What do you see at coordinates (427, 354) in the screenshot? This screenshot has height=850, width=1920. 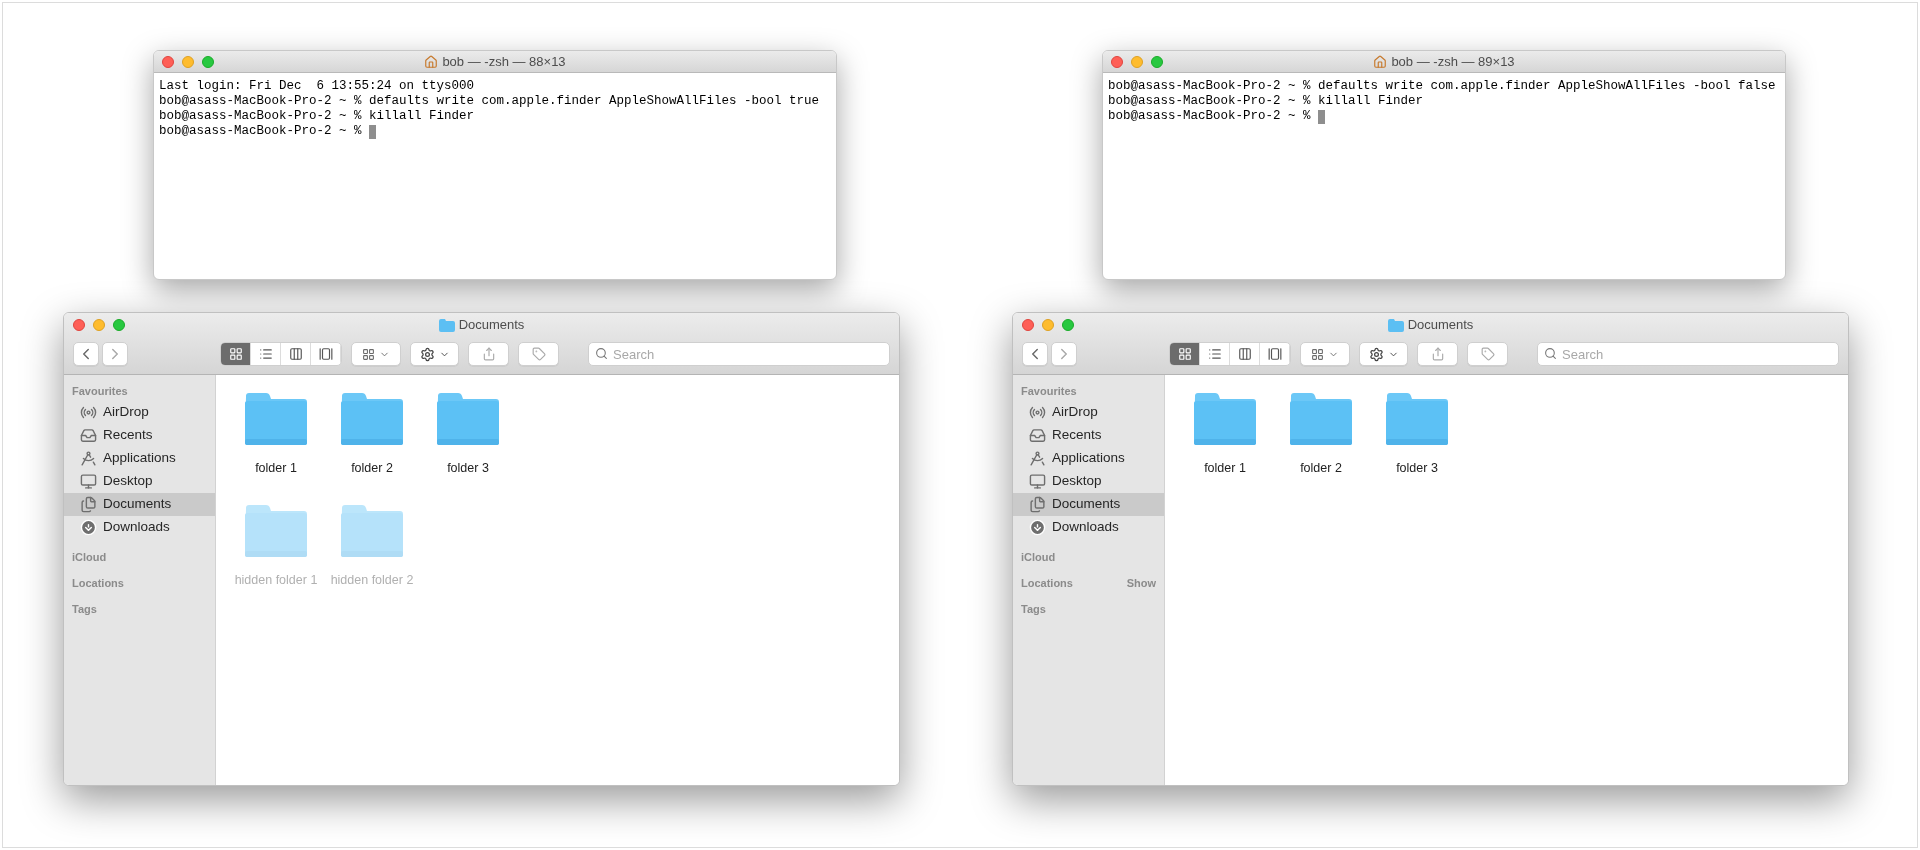 I see `settings-icon` at bounding box center [427, 354].